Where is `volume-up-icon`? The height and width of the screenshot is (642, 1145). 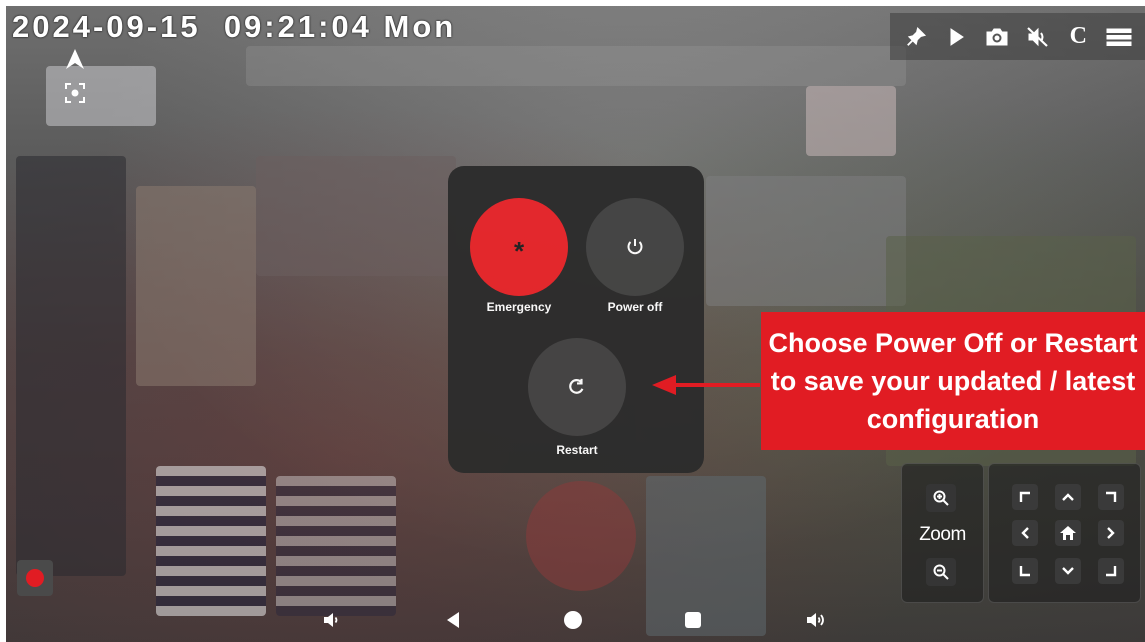 volume-up-icon is located at coordinates (816, 620).